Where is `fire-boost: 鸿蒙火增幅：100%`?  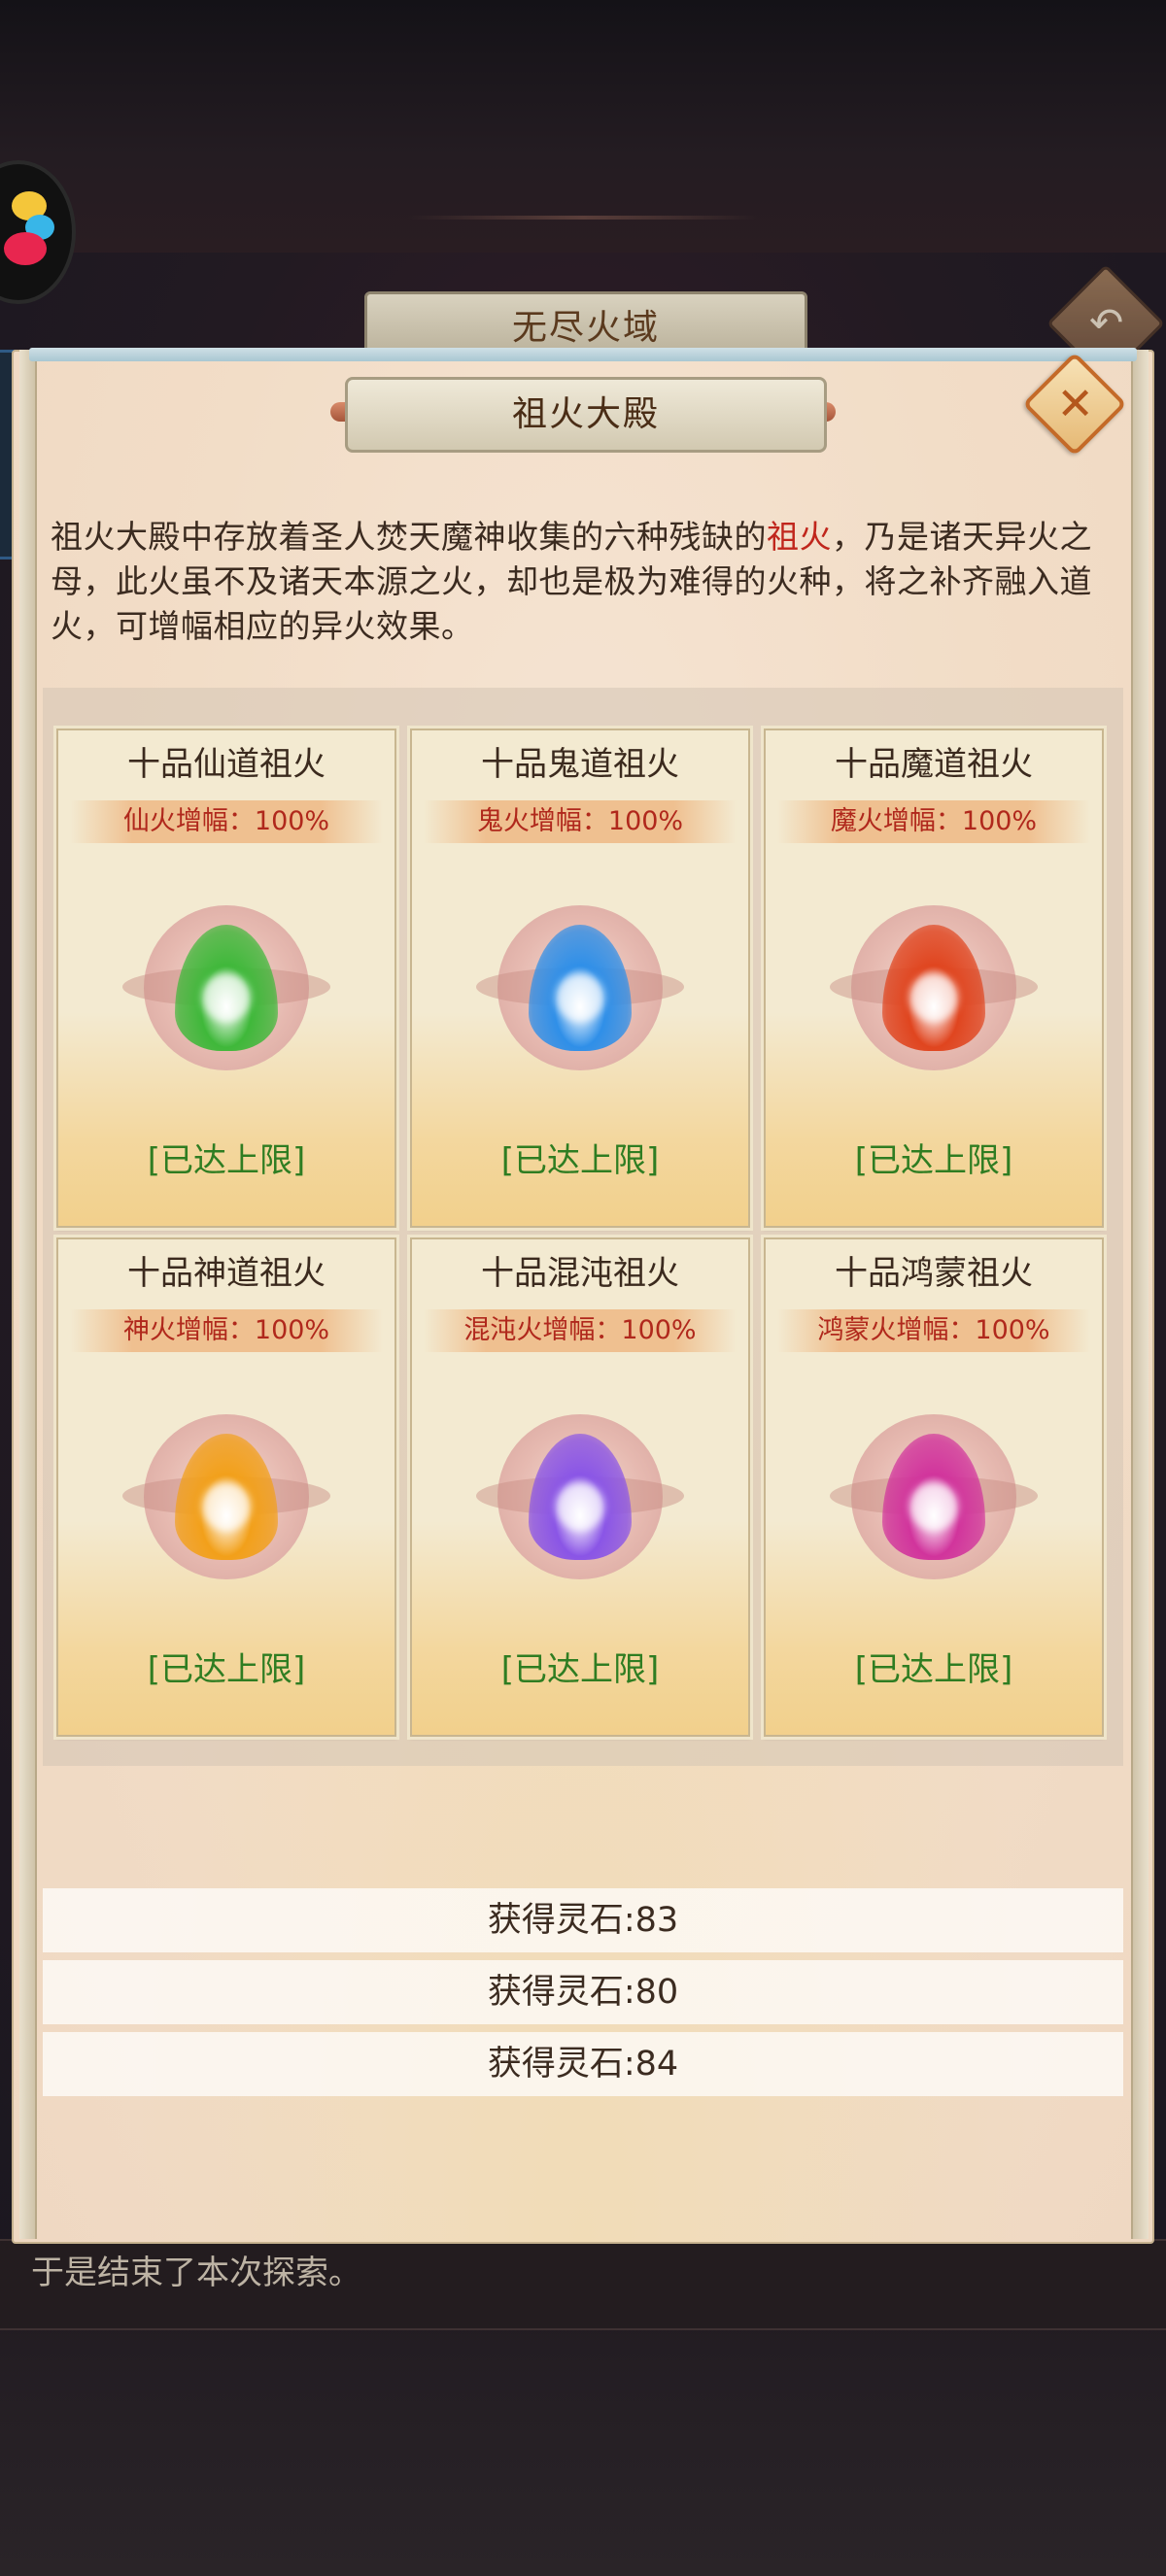 fire-boost: 鸿蒙火增幅：100% is located at coordinates (933, 1330).